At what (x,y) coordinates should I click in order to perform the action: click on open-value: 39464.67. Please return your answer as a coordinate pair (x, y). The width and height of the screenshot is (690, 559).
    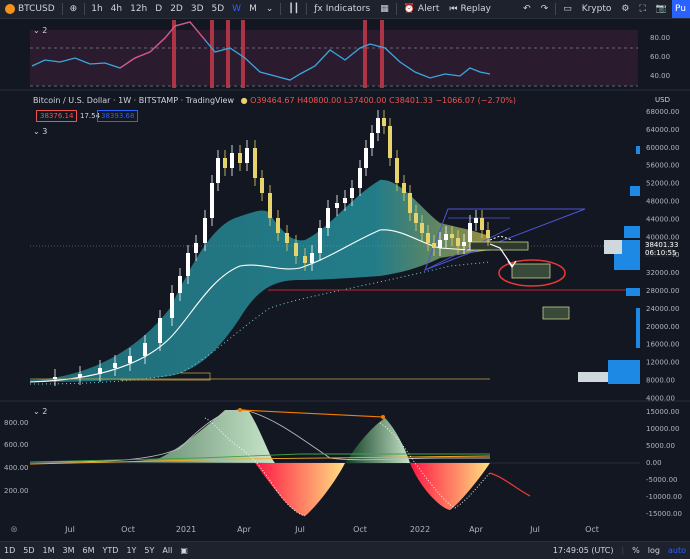
    Looking at the image, I should click on (275, 100).